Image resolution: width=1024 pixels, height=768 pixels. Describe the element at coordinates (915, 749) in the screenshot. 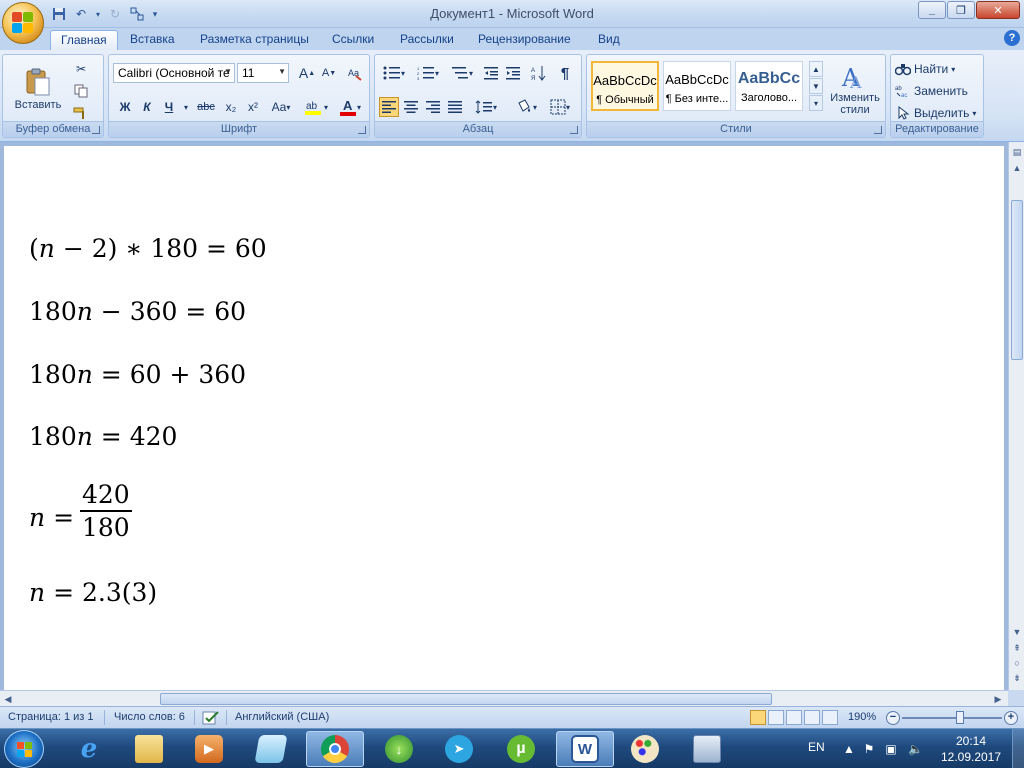

I see `volume-icon: 🔈` at that location.